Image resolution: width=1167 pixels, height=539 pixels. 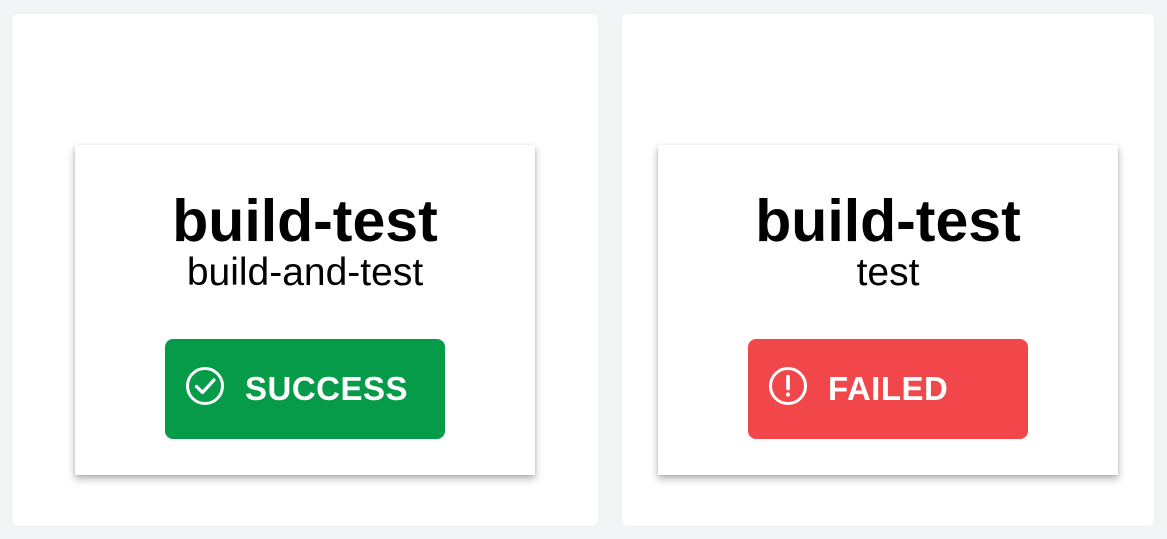 I want to click on job-subtitle: build-and-test, so click(x=305, y=272).